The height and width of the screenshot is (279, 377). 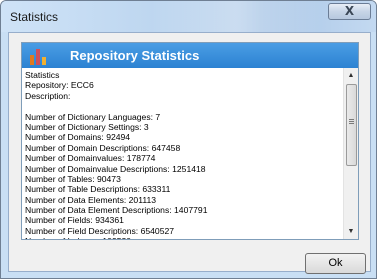 I want to click on panel-header: Repository Statistics, so click(x=190, y=55).